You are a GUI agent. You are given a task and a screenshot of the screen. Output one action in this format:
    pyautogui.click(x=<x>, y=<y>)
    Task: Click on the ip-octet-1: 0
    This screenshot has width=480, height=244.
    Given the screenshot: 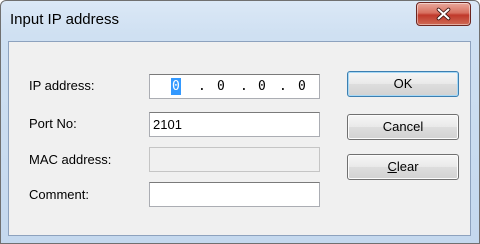 What is the action you would take?
    pyautogui.click(x=176, y=86)
    